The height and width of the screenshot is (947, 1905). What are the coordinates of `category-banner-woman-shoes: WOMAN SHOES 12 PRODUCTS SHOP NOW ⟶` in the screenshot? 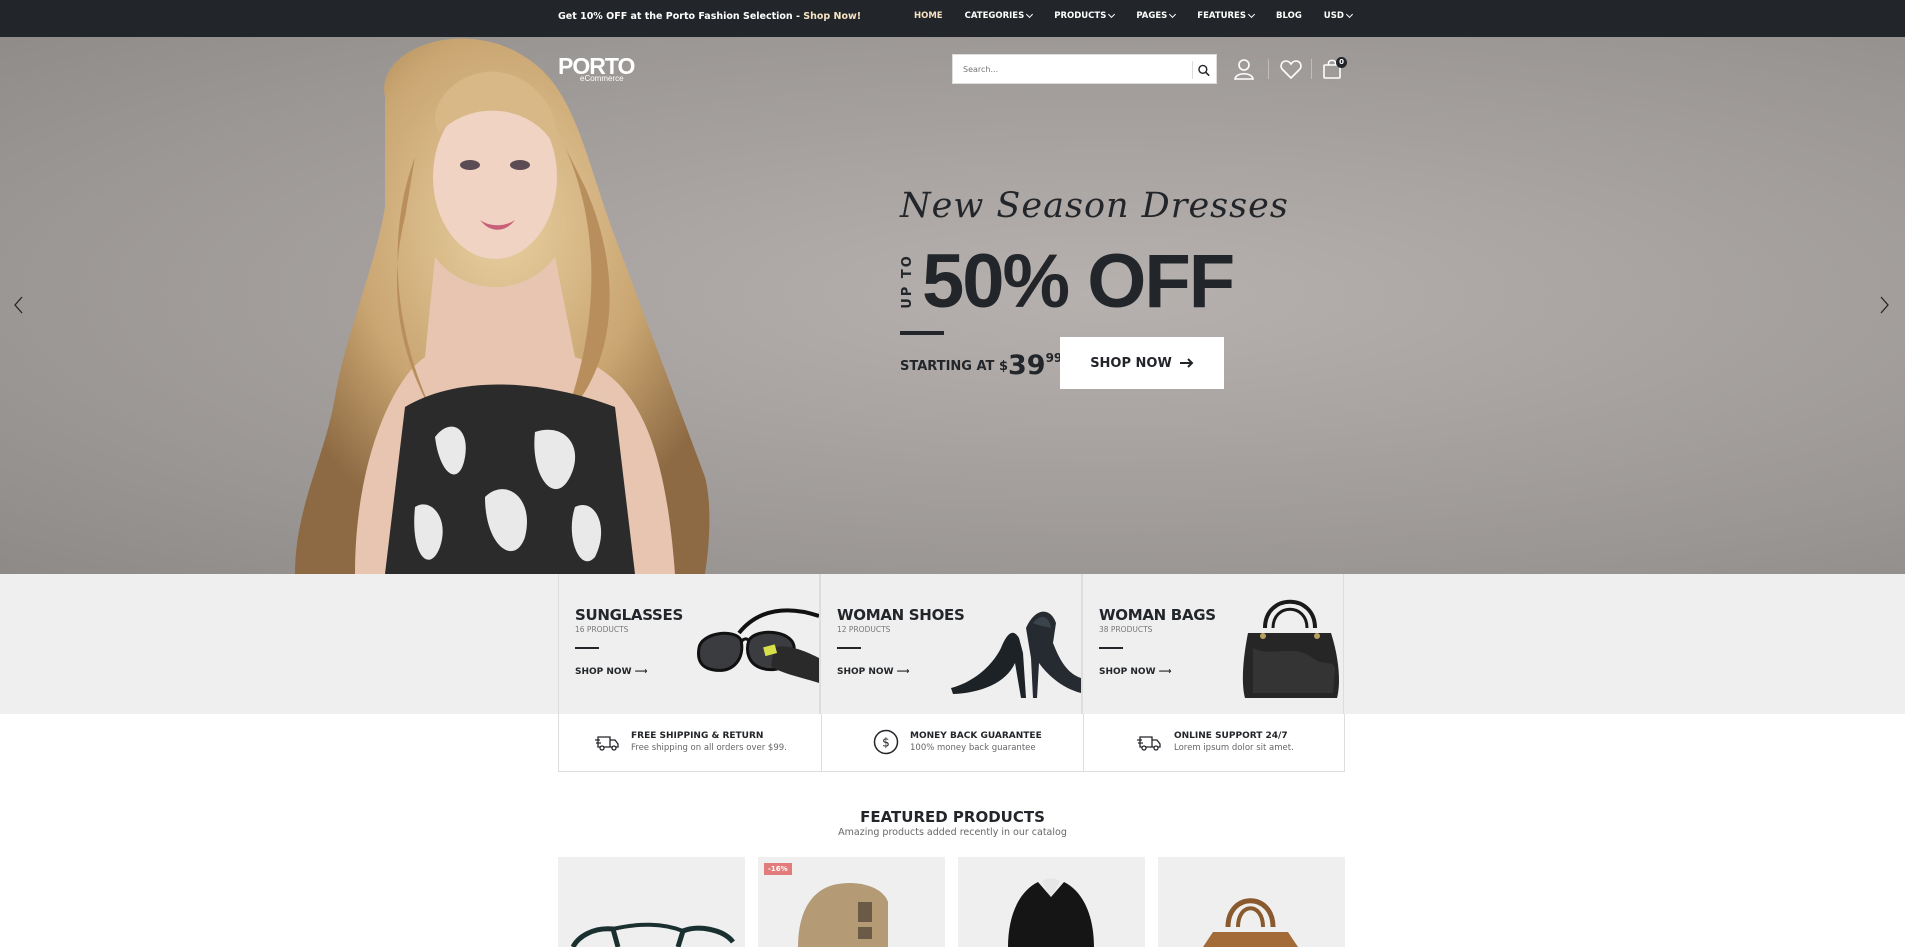 It's located at (951, 644).